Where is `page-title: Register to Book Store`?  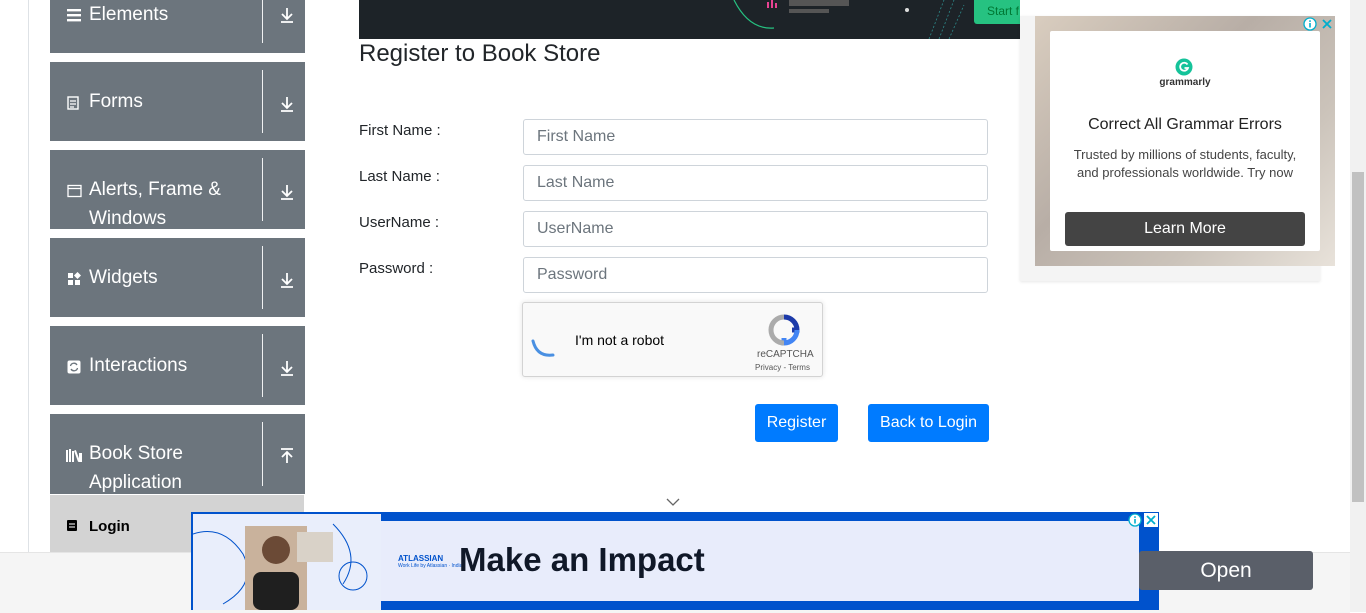 page-title: Register to Book Store is located at coordinates (480, 53).